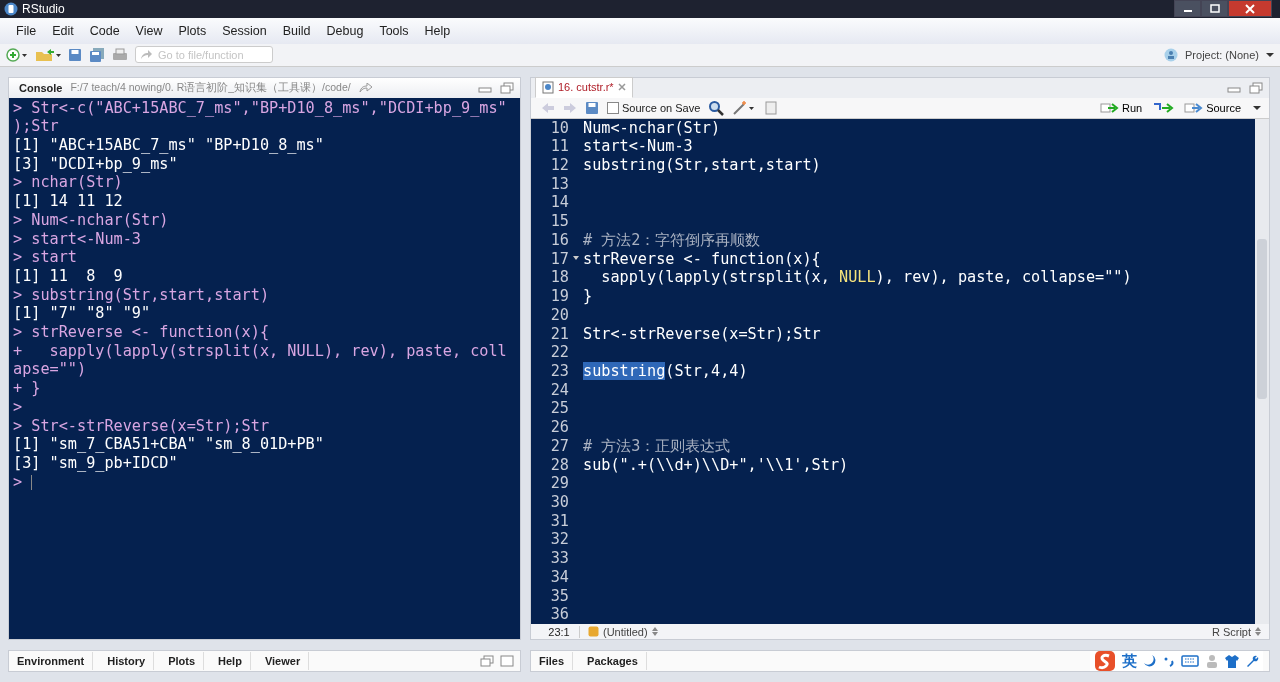 This screenshot has width=1280, height=682. Describe the element at coordinates (716, 107) in the screenshot. I see `search-icon` at that location.